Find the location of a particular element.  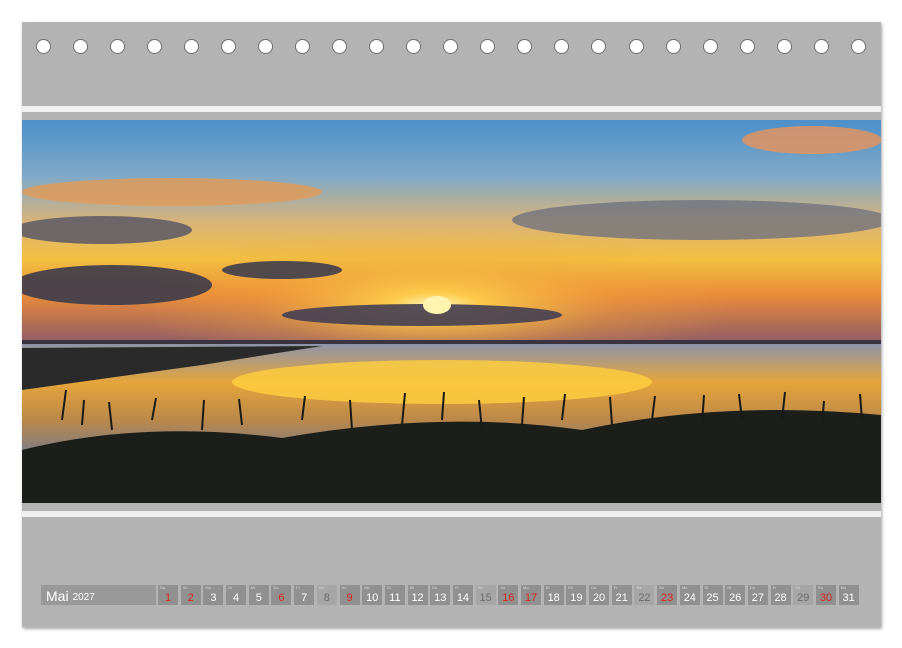

day-cell: Sa 29 is located at coordinates (803, 595).